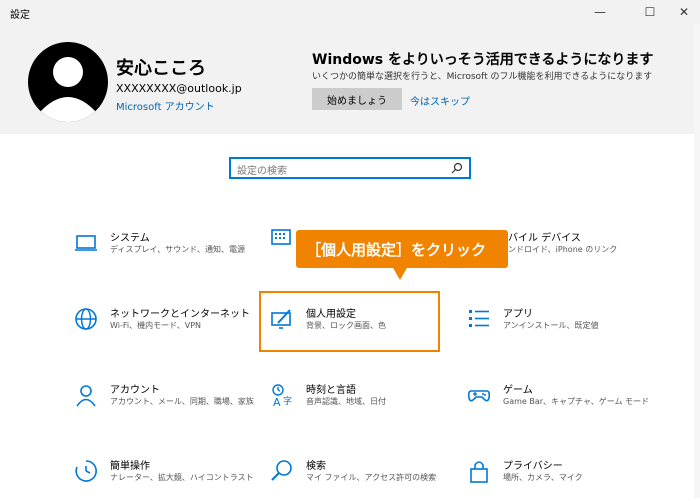 Image resolution: width=700 pixels, height=498 pixels. Describe the element at coordinates (130, 238) in the screenshot. I see `tile-title: システム` at that location.